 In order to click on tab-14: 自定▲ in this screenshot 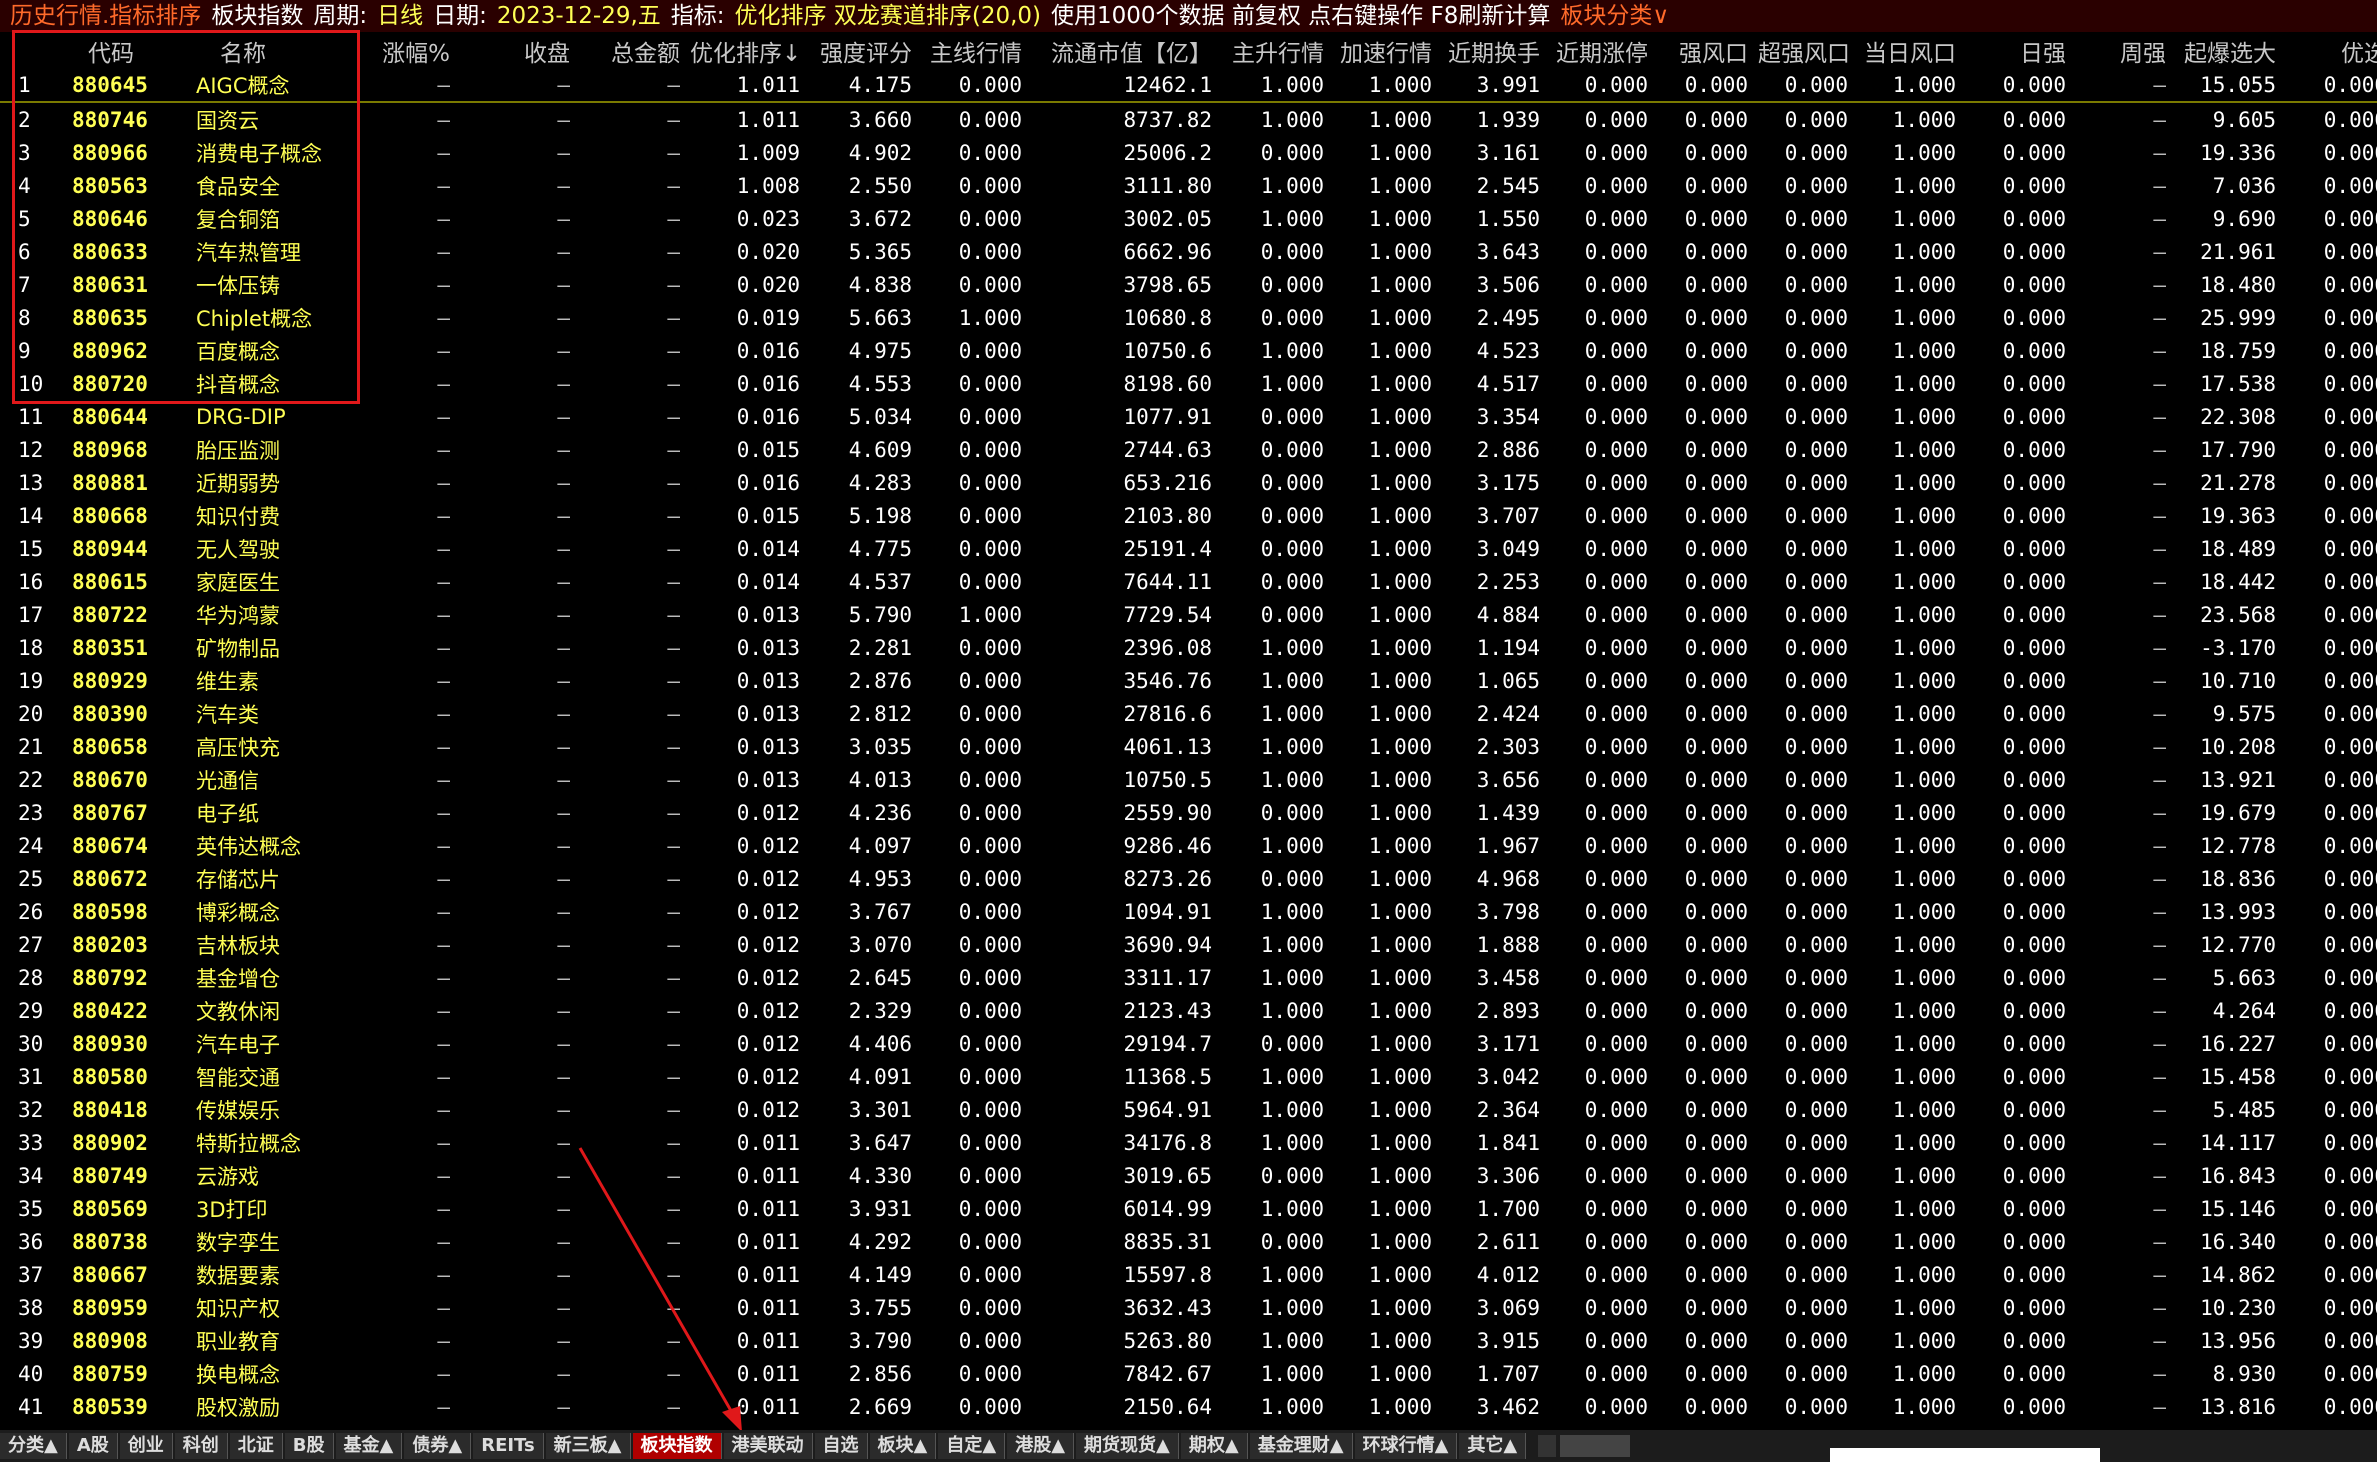, I will do `click(972, 1446)`.